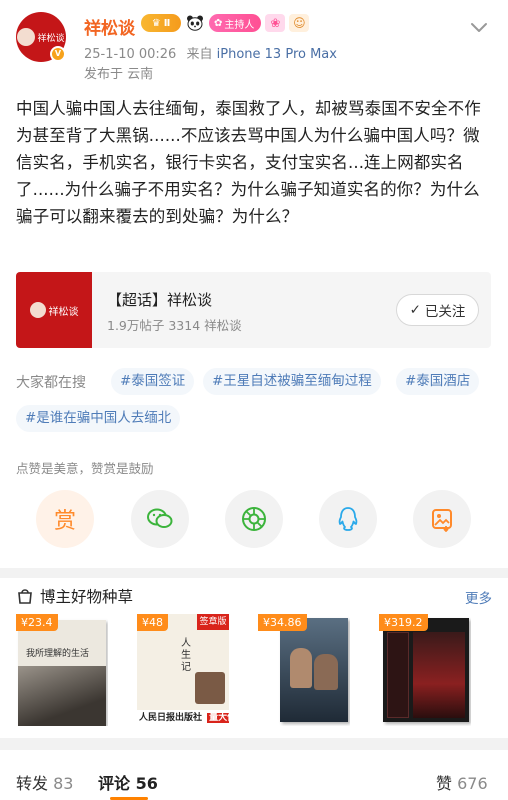 Image resolution: width=508 pixels, height=800 pixels. I want to click on post-location: 发布于 云南, so click(119, 74).